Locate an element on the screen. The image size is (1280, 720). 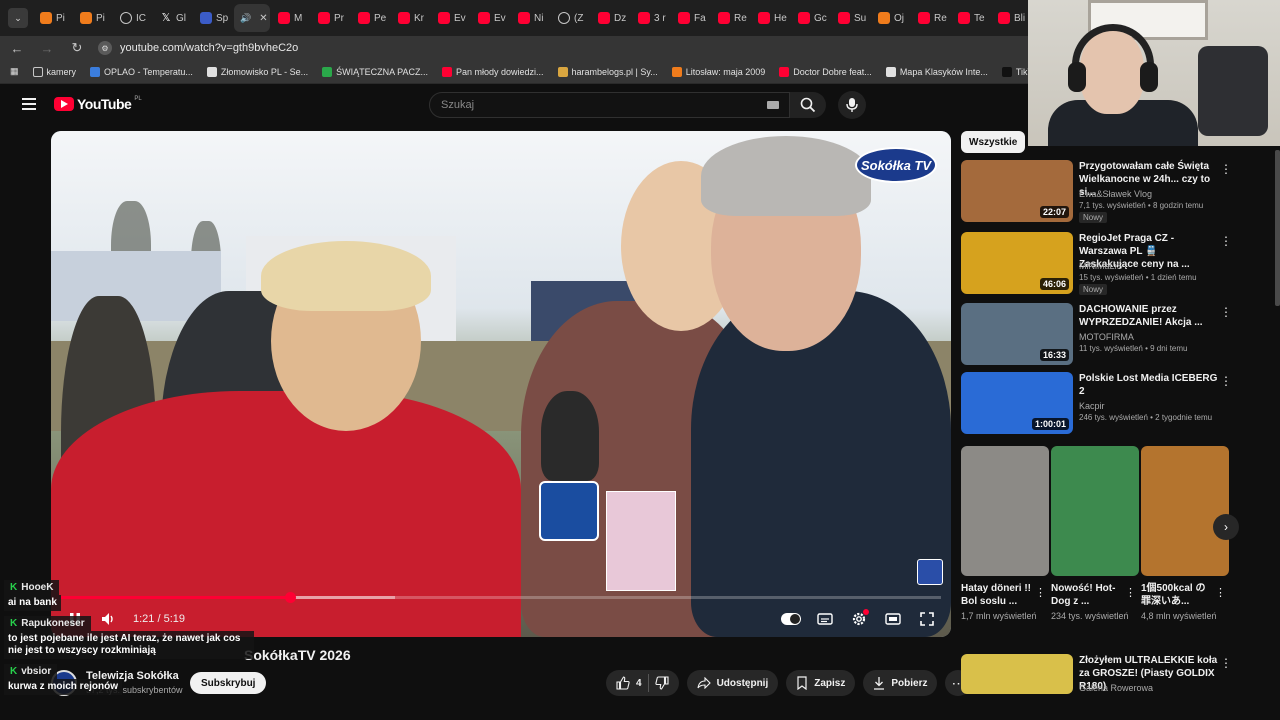
filter-chip-all: Wszystkie is located at coordinates (993, 142).